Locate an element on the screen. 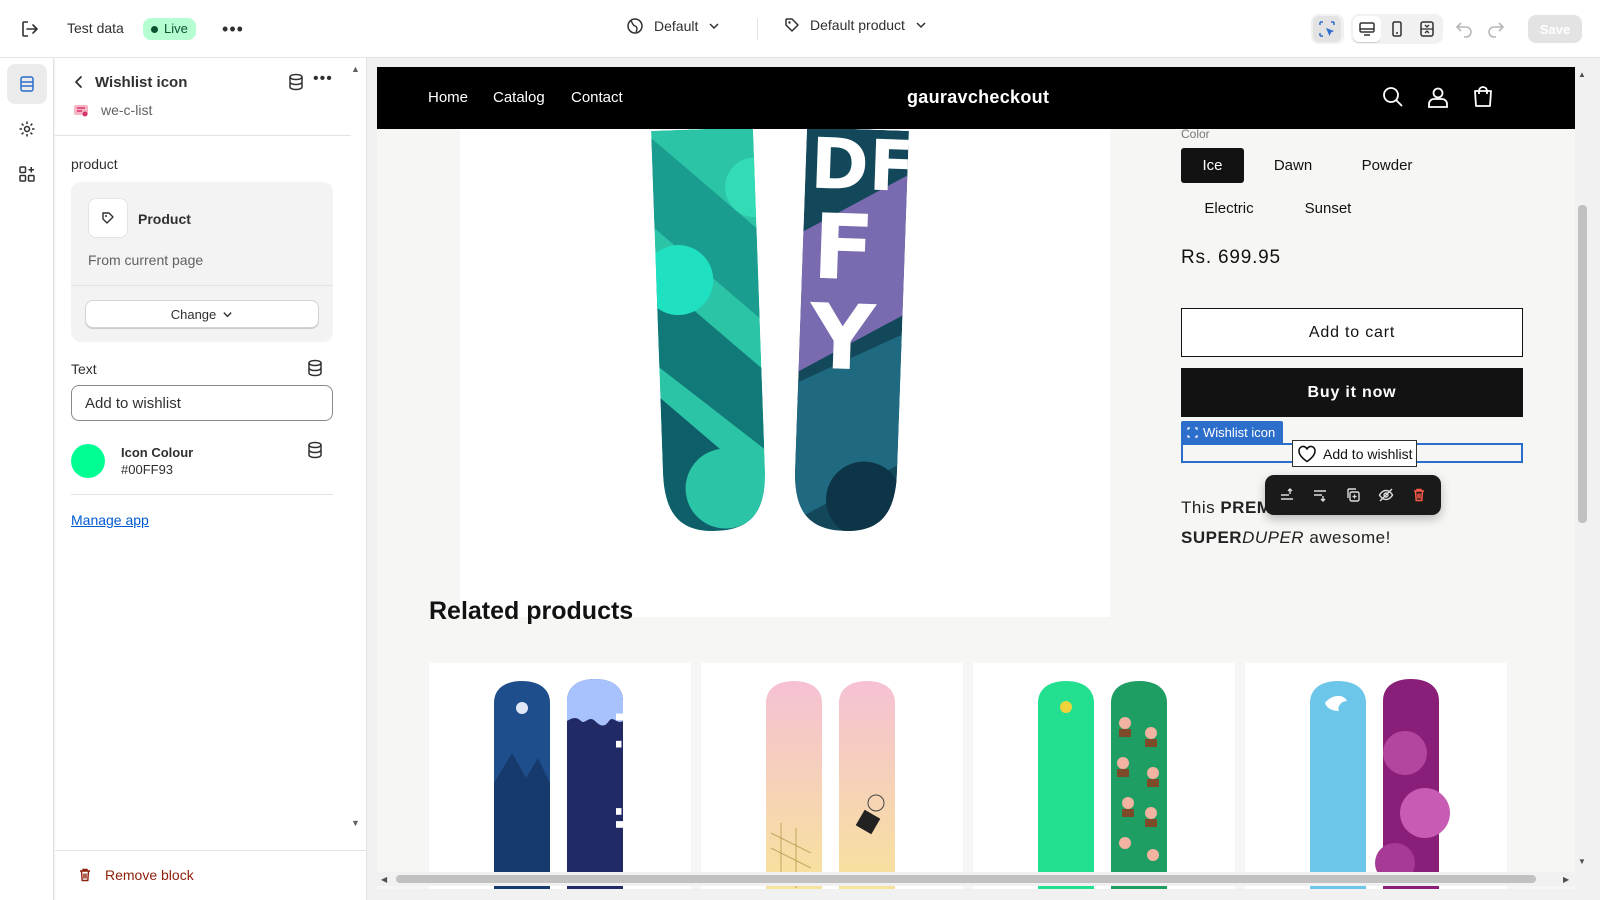  snowboard-image: DF F Y is located at coordinates (780, 330).